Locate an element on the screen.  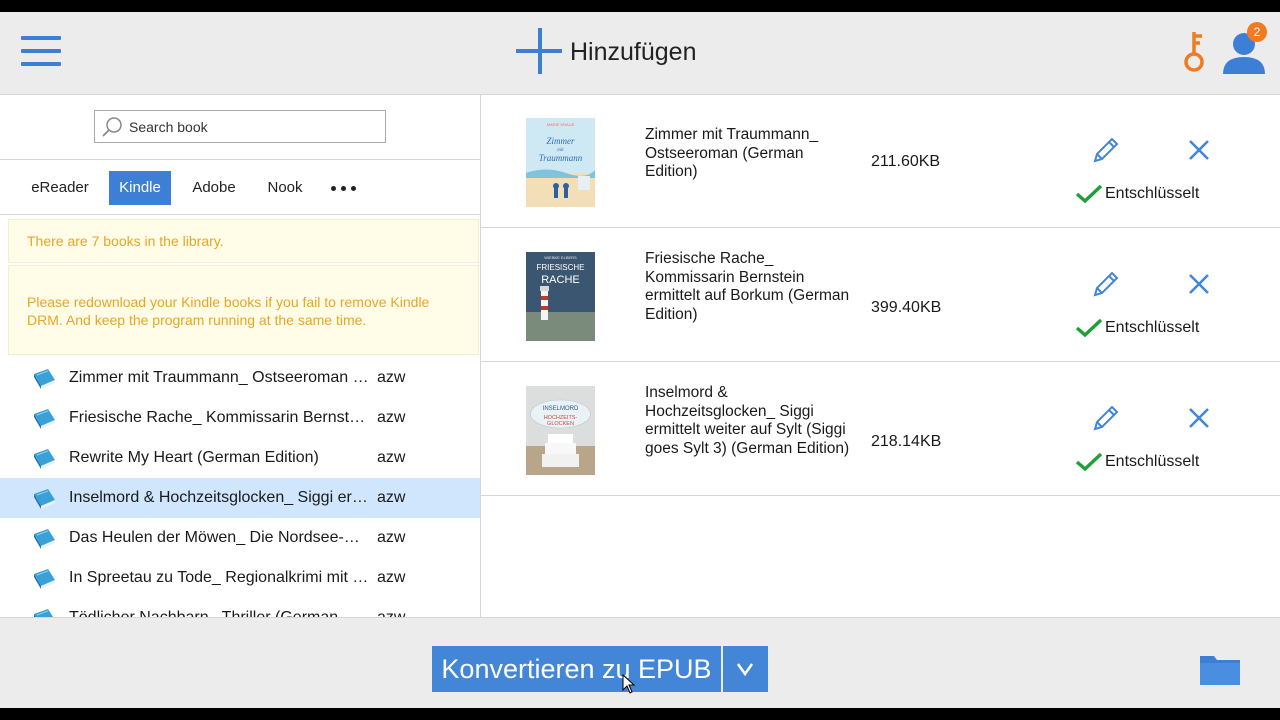
chevron-down-icon is located at coordinates (745, 670).